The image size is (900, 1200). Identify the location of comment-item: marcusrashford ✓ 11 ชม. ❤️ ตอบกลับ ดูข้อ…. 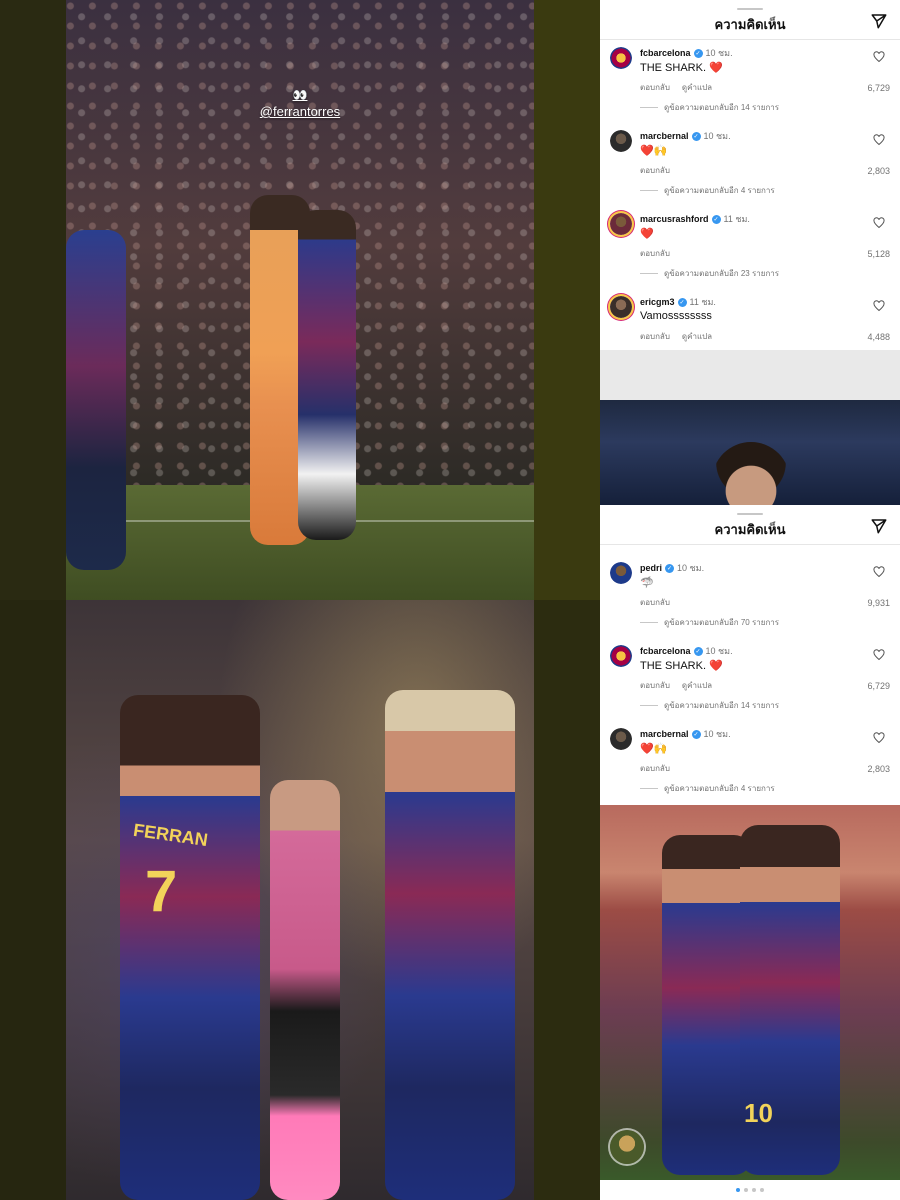
(750, 249).